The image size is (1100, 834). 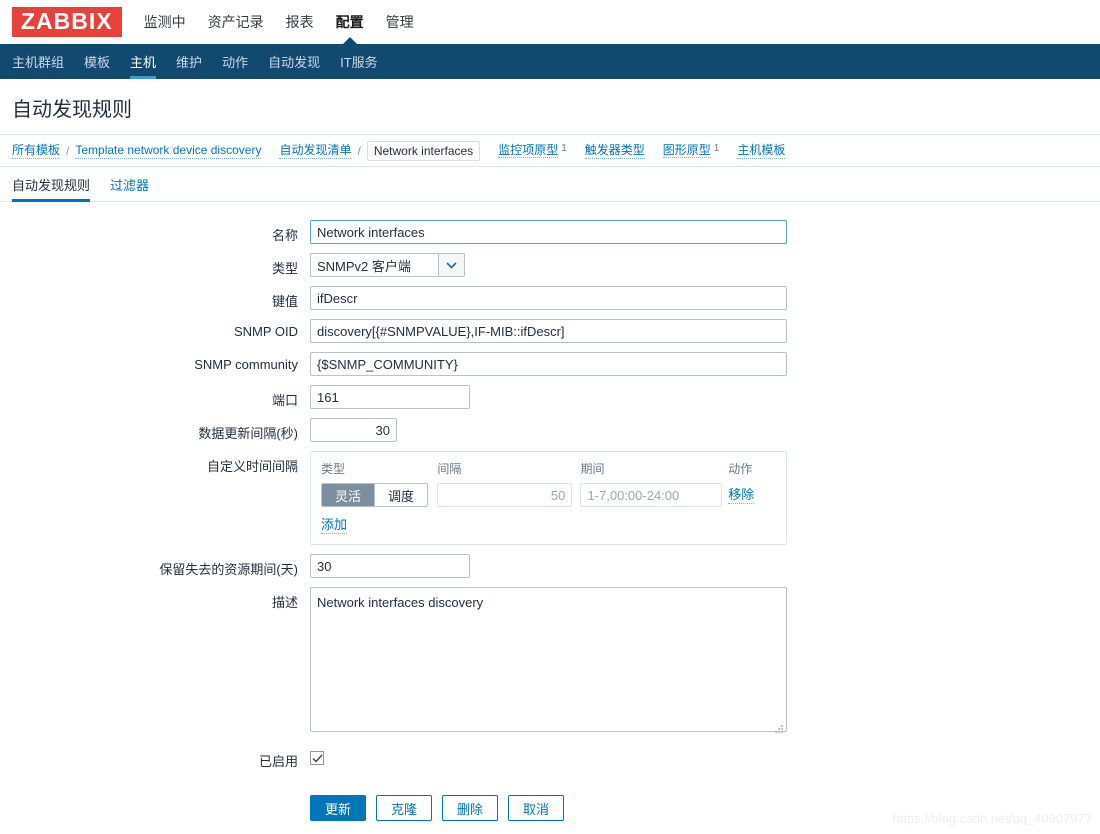 What do you see at coordinates (155, 781) in the screenshot?
I see `buttons-label-spacer` at bounding box center [155, 781].